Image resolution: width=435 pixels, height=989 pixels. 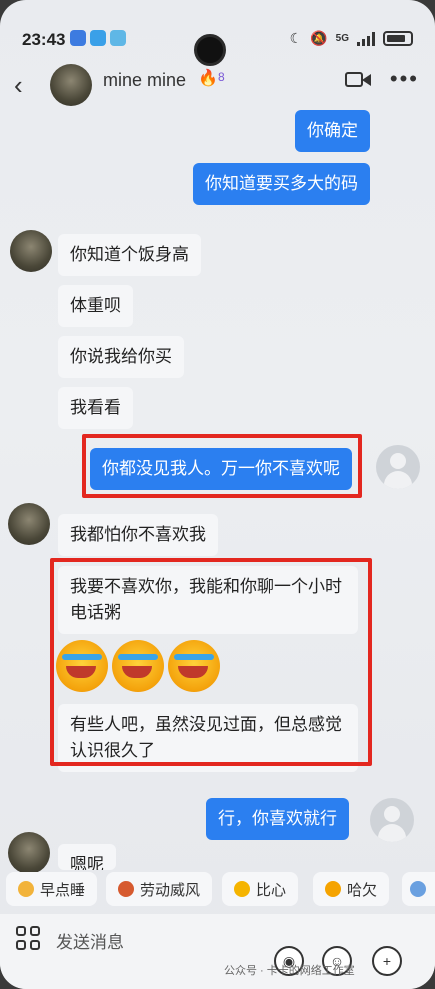 What do you see at coordinates (90, 940) in the screenshot?
I see `message-input: 发送消息` at bounding box center [90, 940].